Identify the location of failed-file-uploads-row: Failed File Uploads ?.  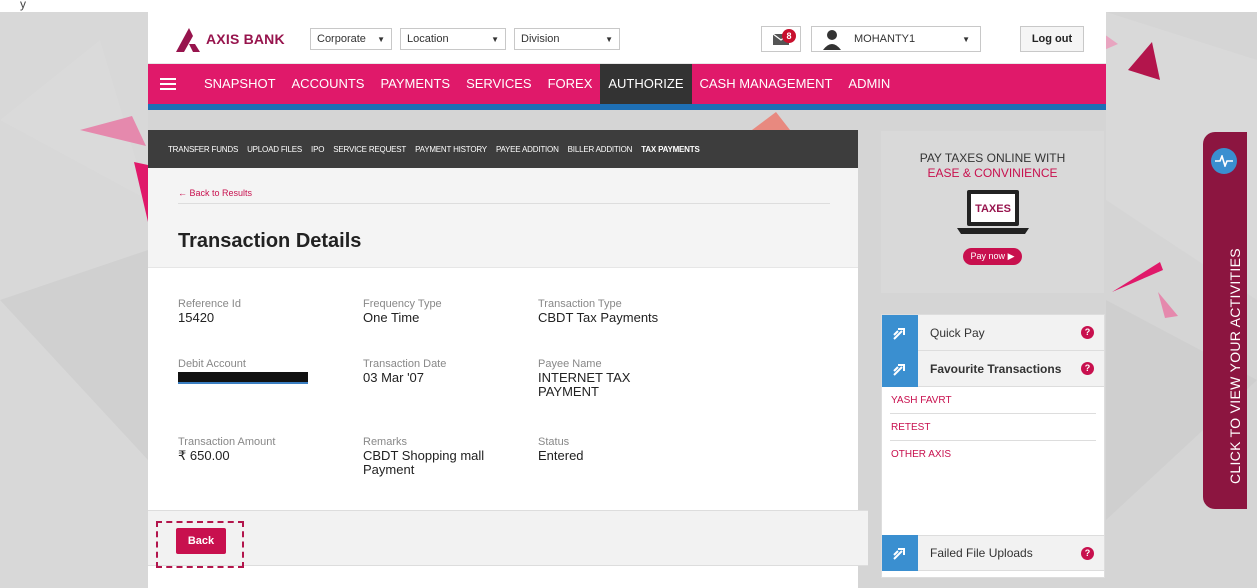
(993, 553).